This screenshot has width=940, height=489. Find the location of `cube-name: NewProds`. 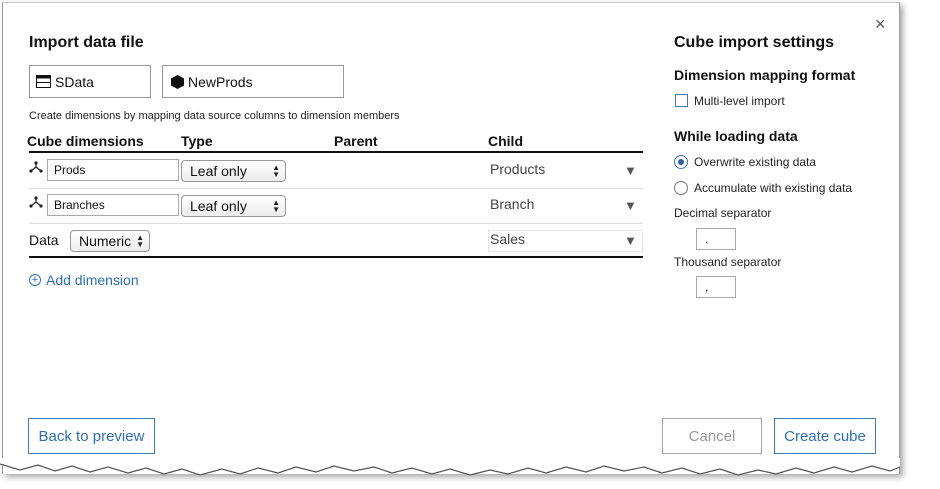

cube-name: NewProds is located at coordinates (220, 81).